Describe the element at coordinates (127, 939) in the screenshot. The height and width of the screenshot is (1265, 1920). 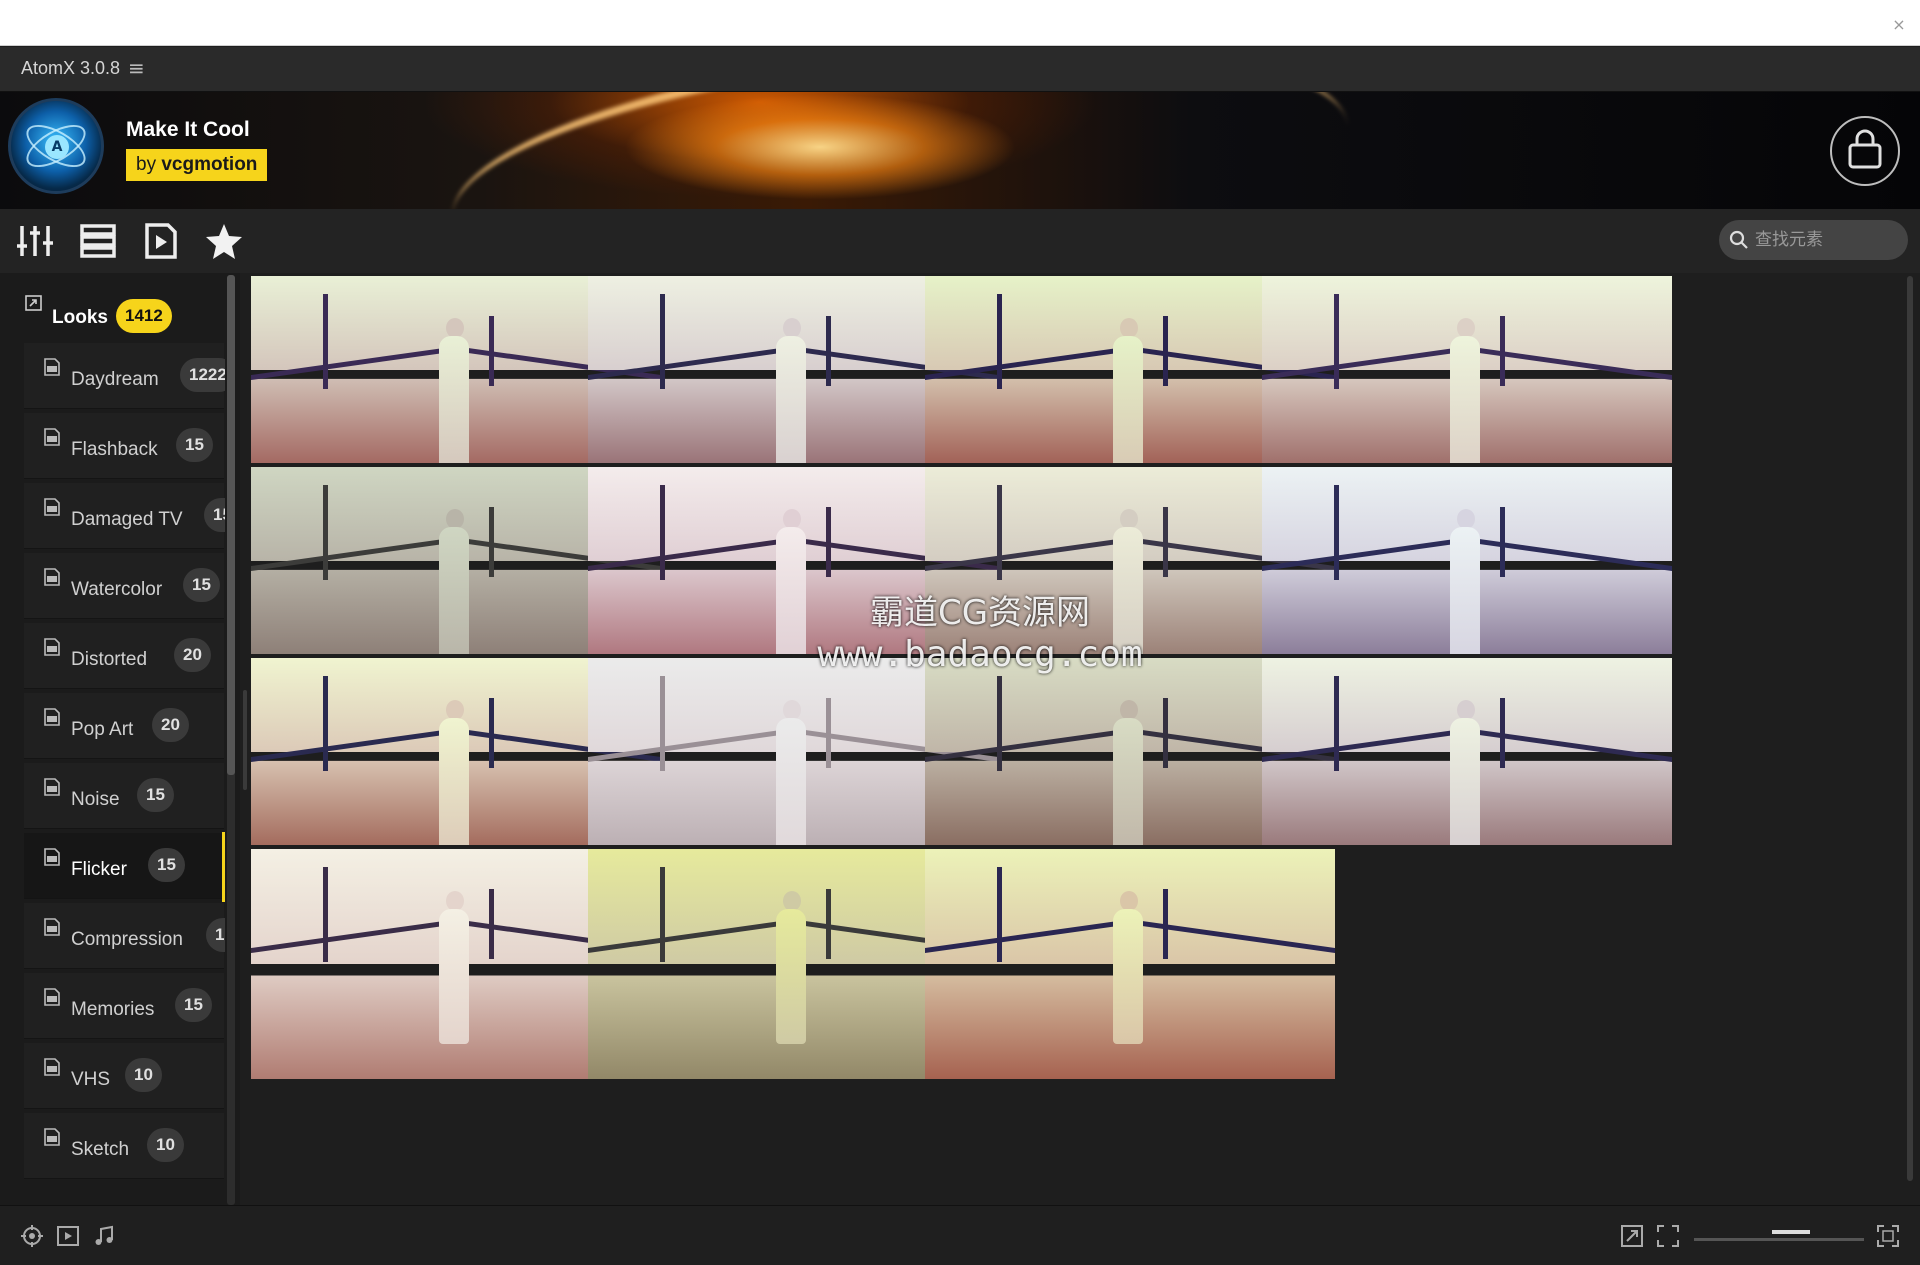
I see `sidebar-item-label: Compression` at that location.